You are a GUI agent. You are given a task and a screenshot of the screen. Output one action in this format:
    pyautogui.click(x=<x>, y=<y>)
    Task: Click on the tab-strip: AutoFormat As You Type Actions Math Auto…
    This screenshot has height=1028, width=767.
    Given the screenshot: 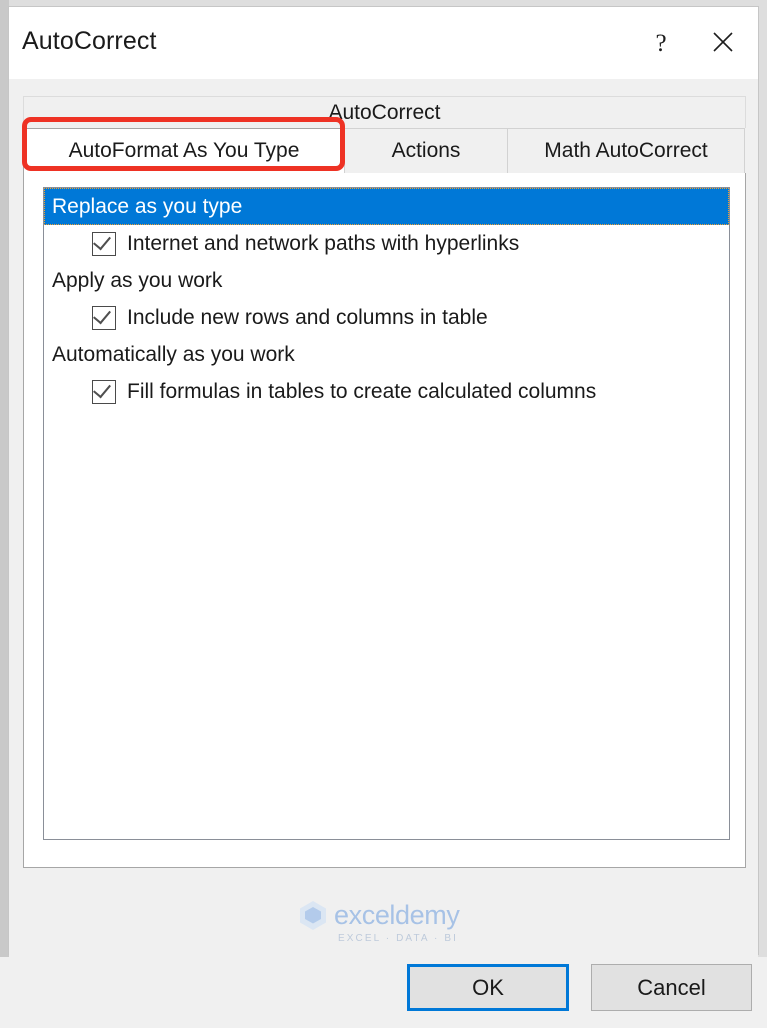 What is the action you would take?
    pyautogui.click(x=384, y=151)
    